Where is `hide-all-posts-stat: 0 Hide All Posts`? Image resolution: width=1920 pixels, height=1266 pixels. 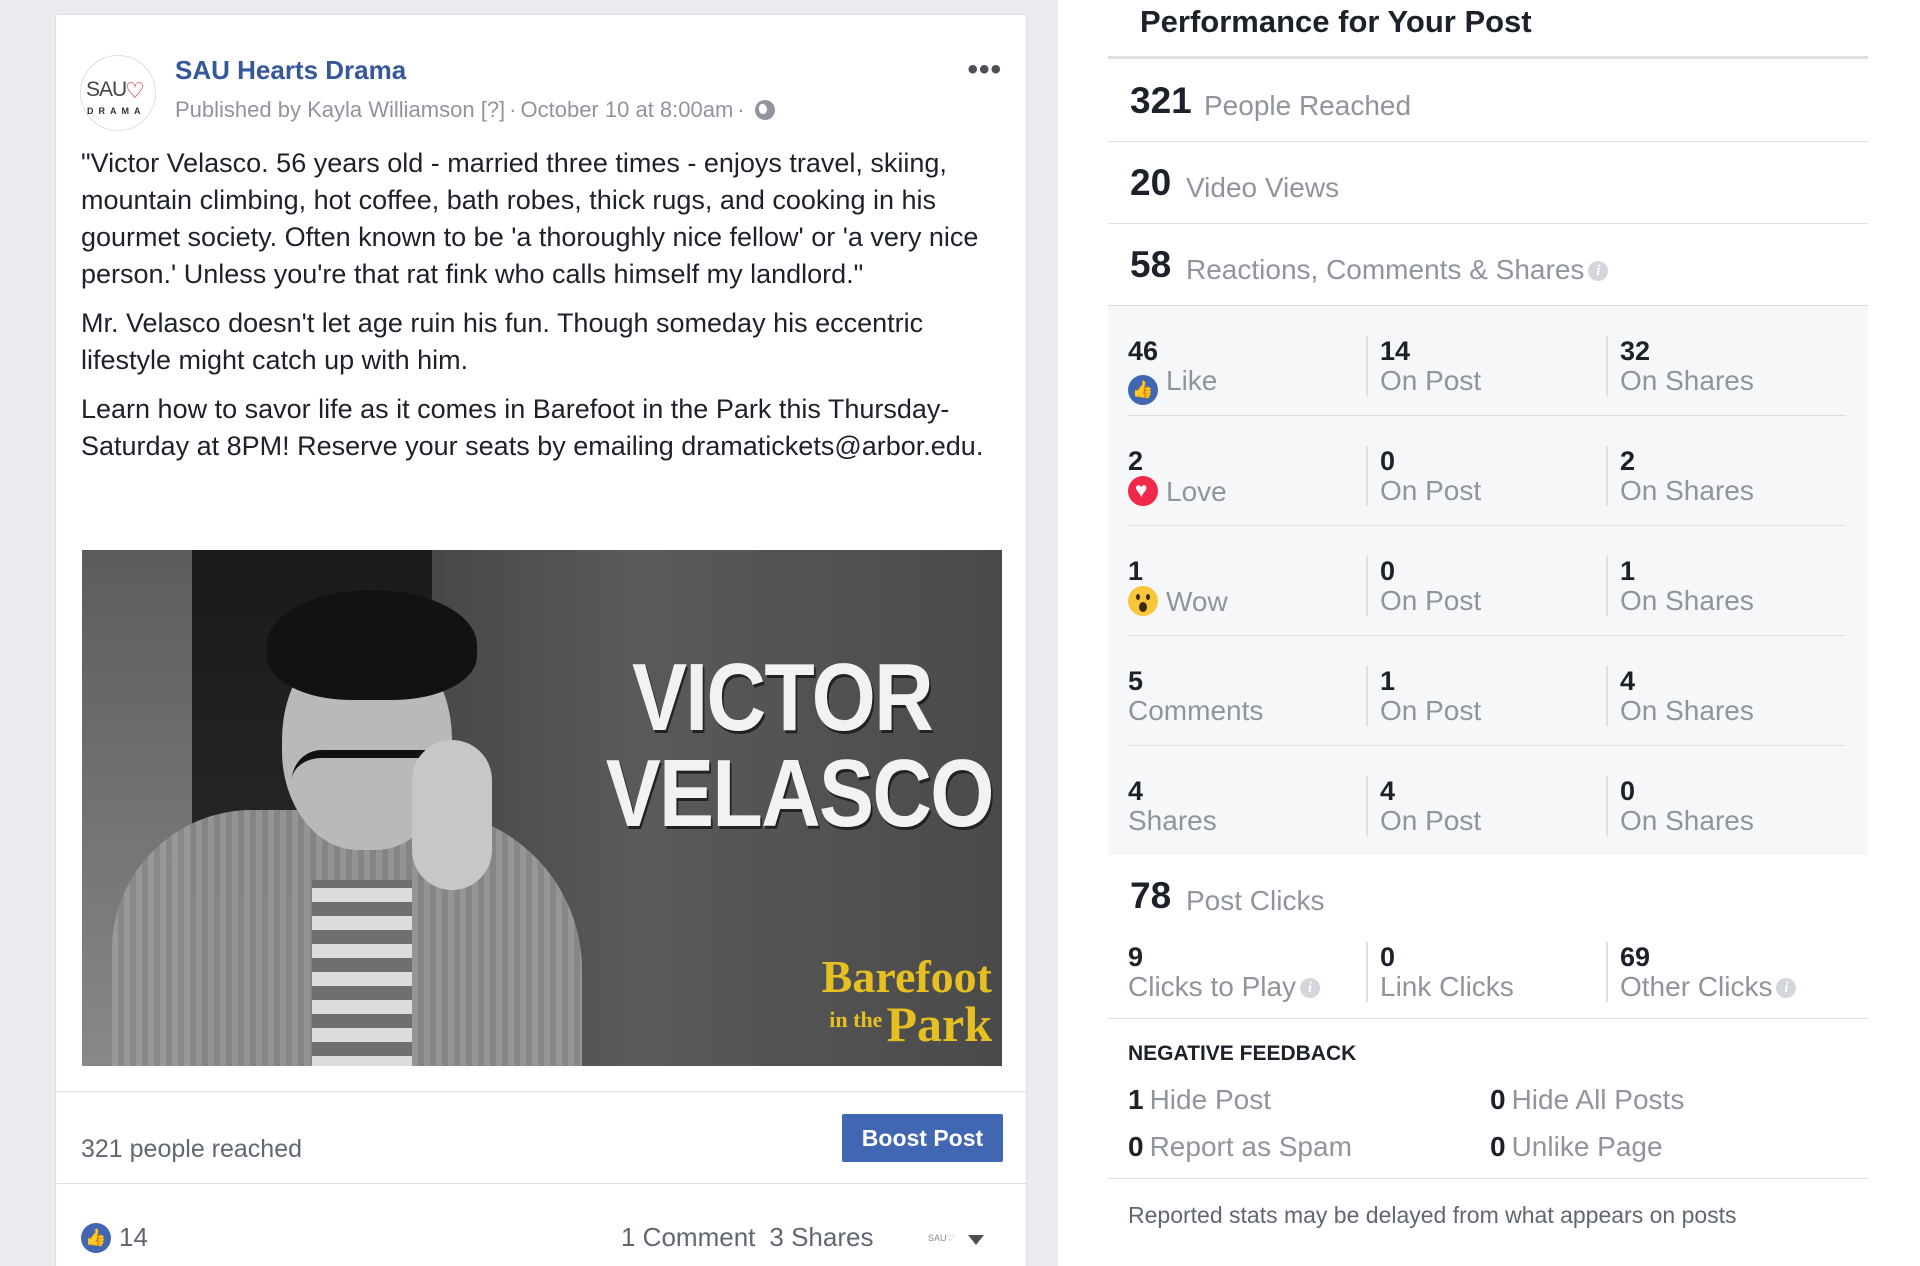 hide-all-posts-stat: 0 Hide All Posts is located at coordinates (1587, 1100).